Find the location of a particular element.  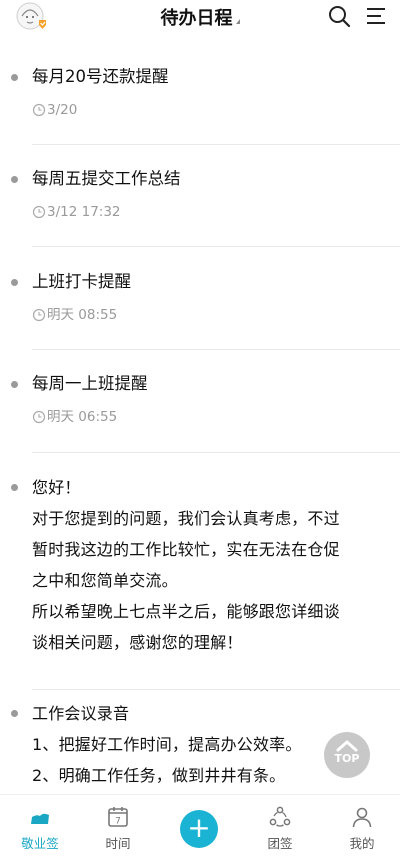

dropdown-caret-icon is located at coordinates (237, 21).